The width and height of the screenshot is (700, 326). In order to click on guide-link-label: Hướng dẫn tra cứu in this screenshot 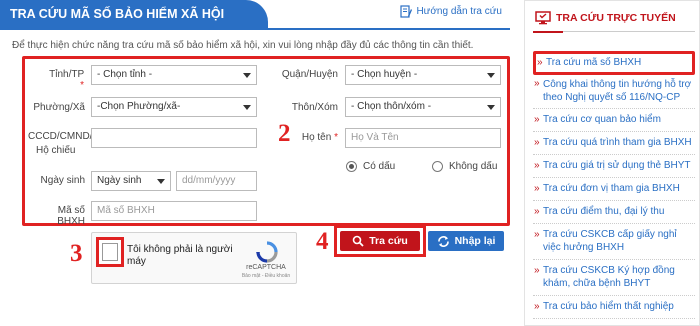, I will do `click(459, 11)`.